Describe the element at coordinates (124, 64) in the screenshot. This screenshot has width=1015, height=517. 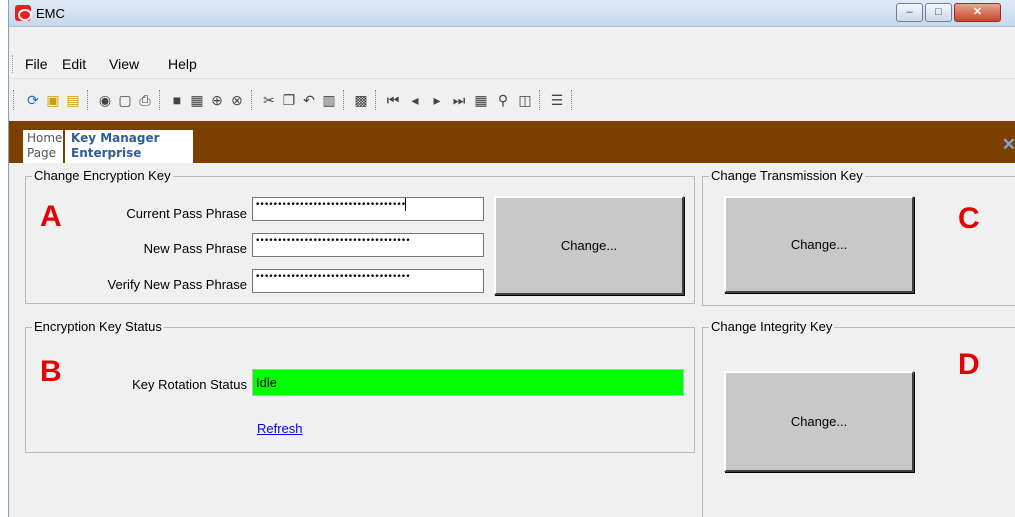
I see `menu-view: View` at that location.